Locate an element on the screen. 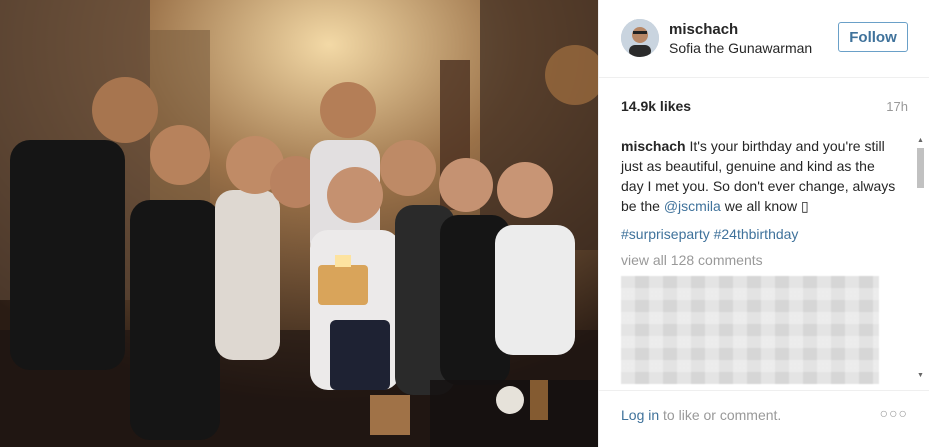 Image resolution: width=929 pixels, height=448 pixels. blurred-comments is located at coordinates (750, 330).